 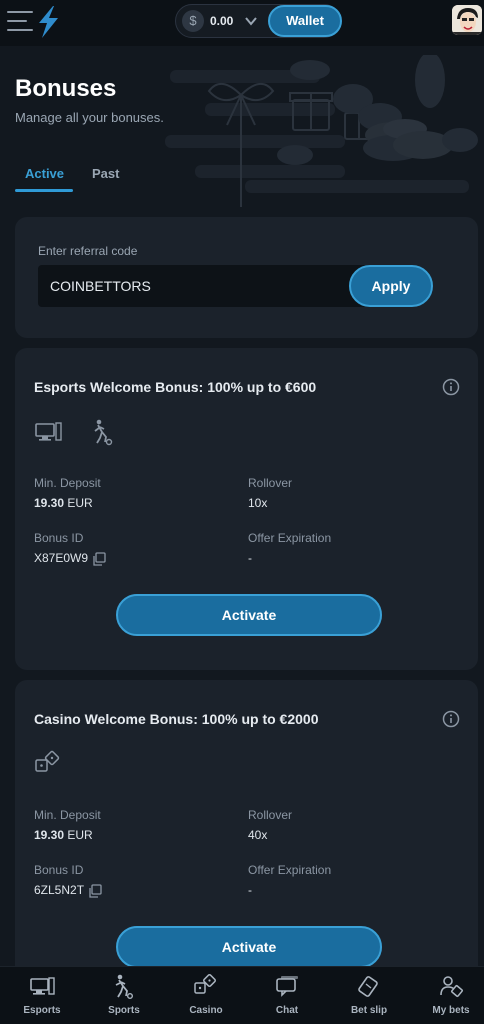 I want to click on wallet-group: $ 0.00 Wallet, so click(x=258, y=21).